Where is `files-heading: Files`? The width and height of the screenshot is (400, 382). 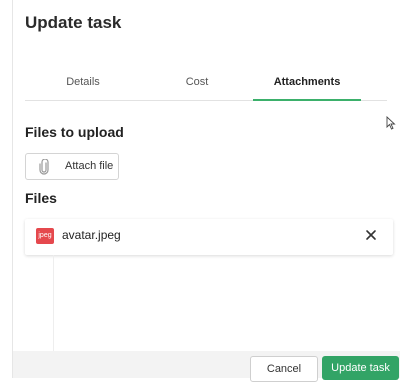
files-heading: Files is located at coordinates (41, 198).